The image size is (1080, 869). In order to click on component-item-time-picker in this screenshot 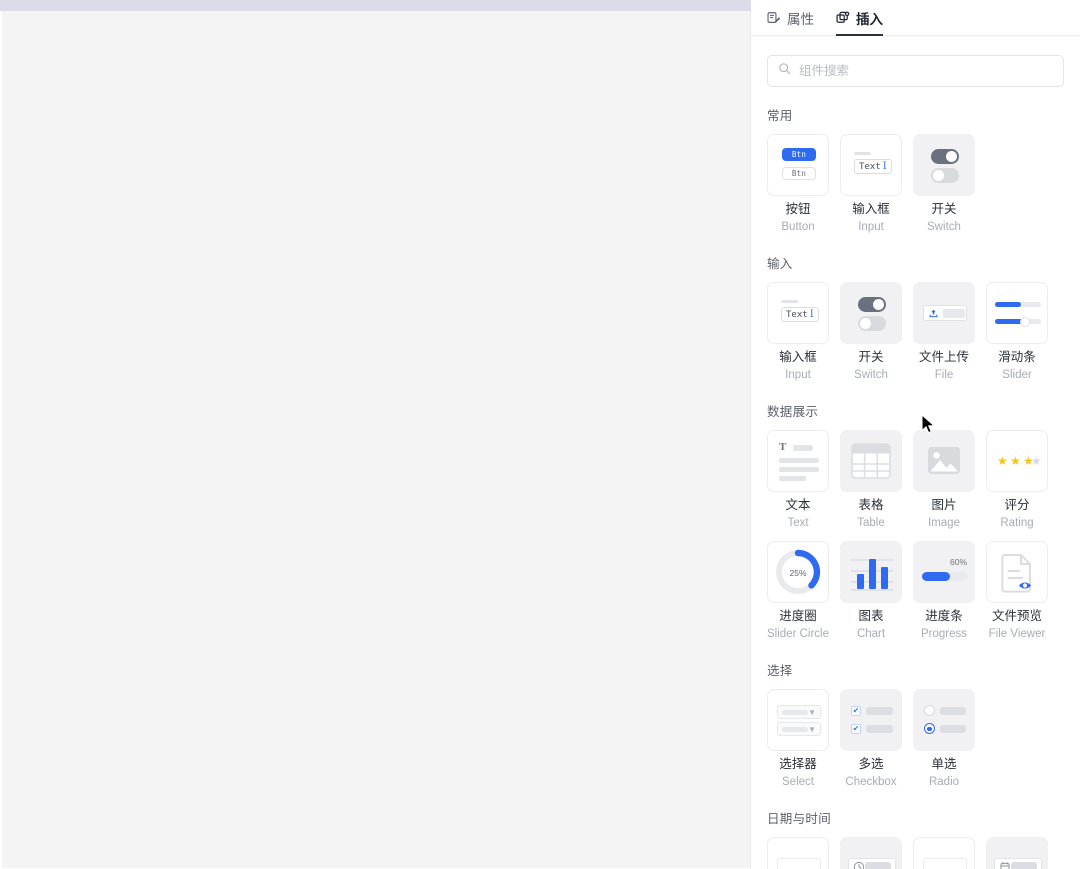, I will do `click(871, 853)`.